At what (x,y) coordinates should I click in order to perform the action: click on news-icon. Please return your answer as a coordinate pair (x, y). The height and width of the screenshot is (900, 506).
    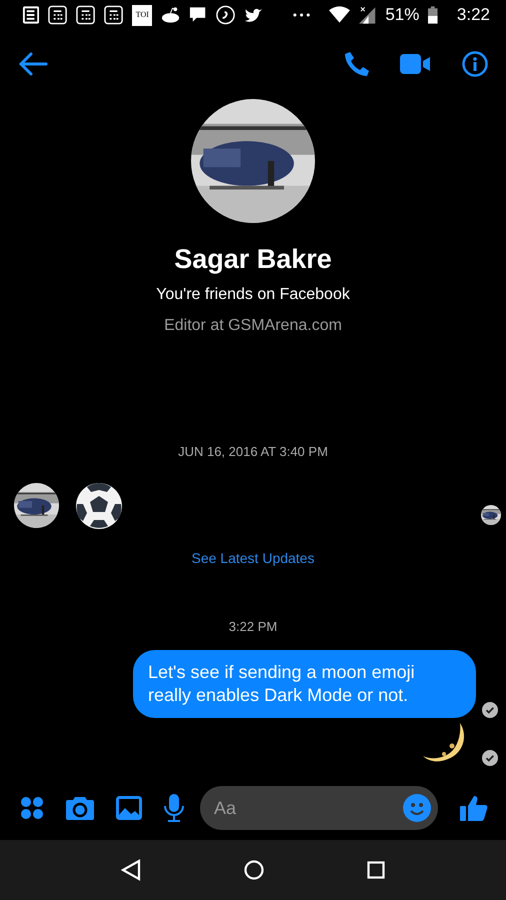
    Looking at the image, I should click on (31, 15).